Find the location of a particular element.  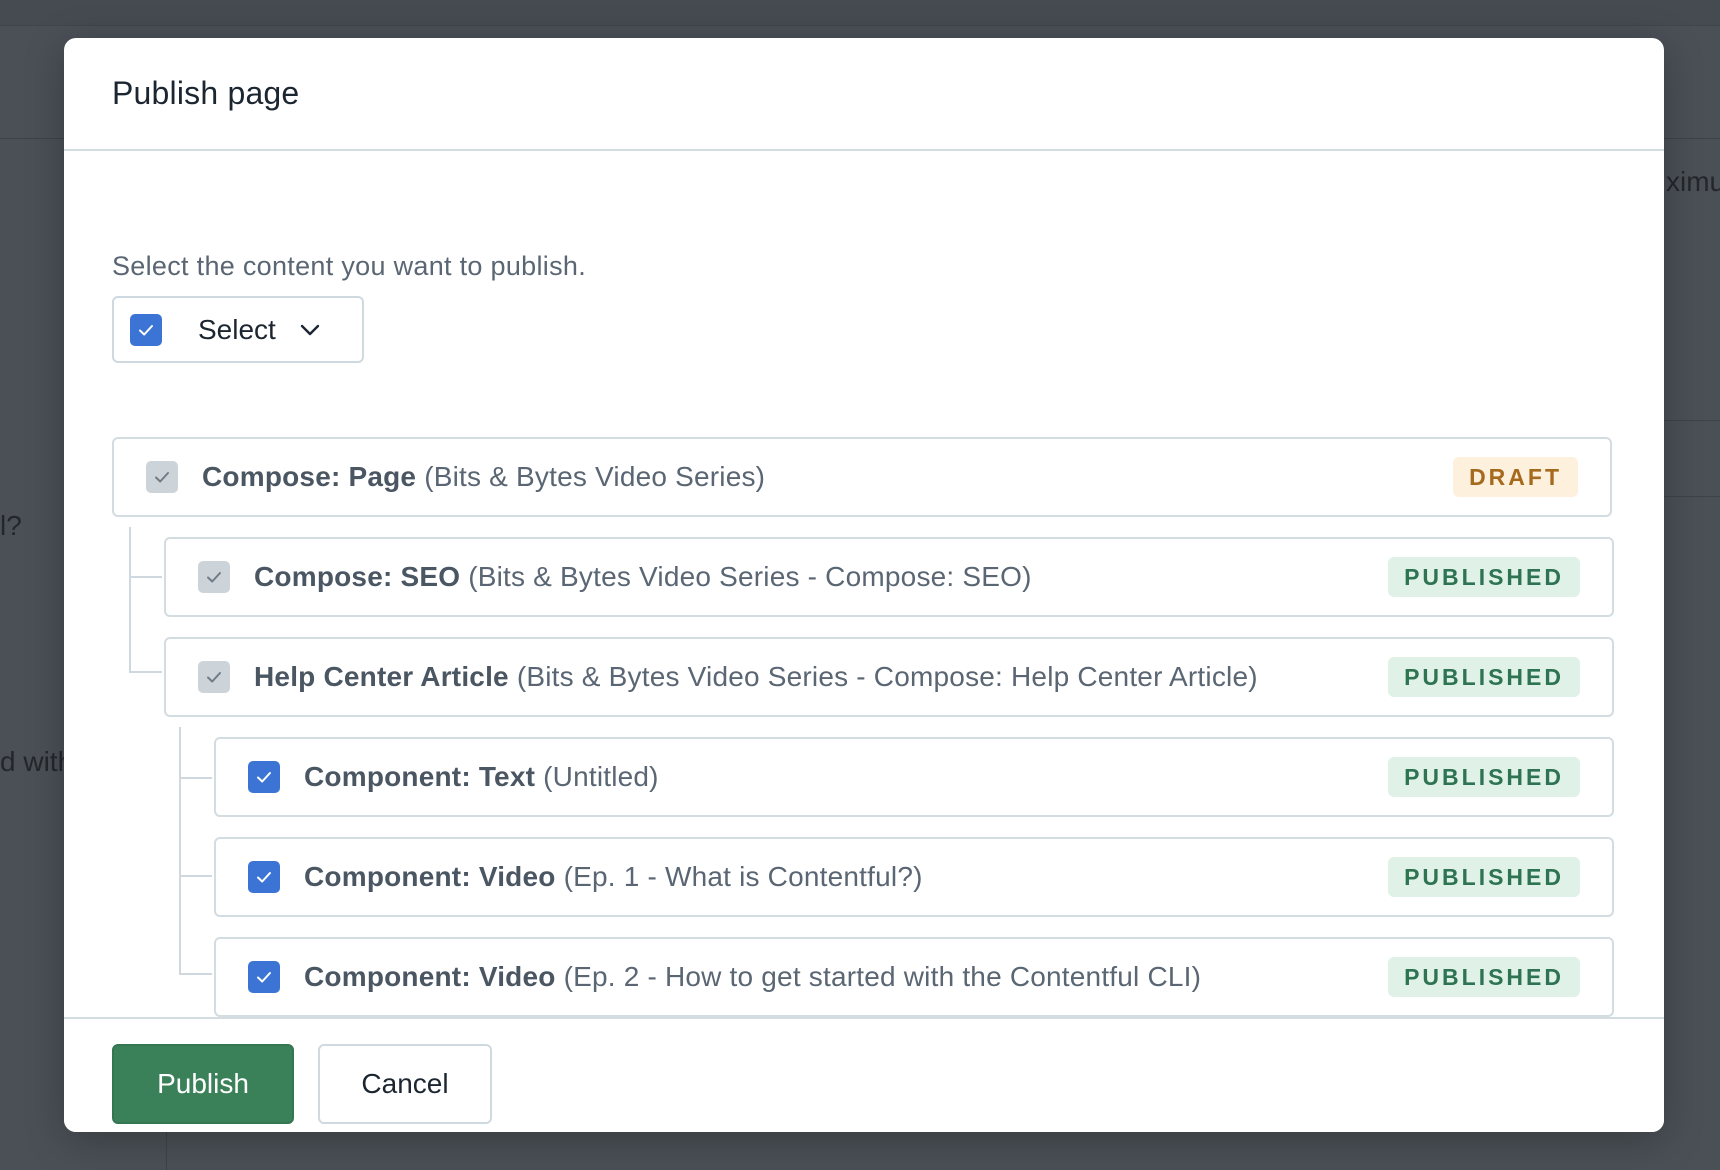

background-text-fragment: d with is located at coordinates (37, 761).